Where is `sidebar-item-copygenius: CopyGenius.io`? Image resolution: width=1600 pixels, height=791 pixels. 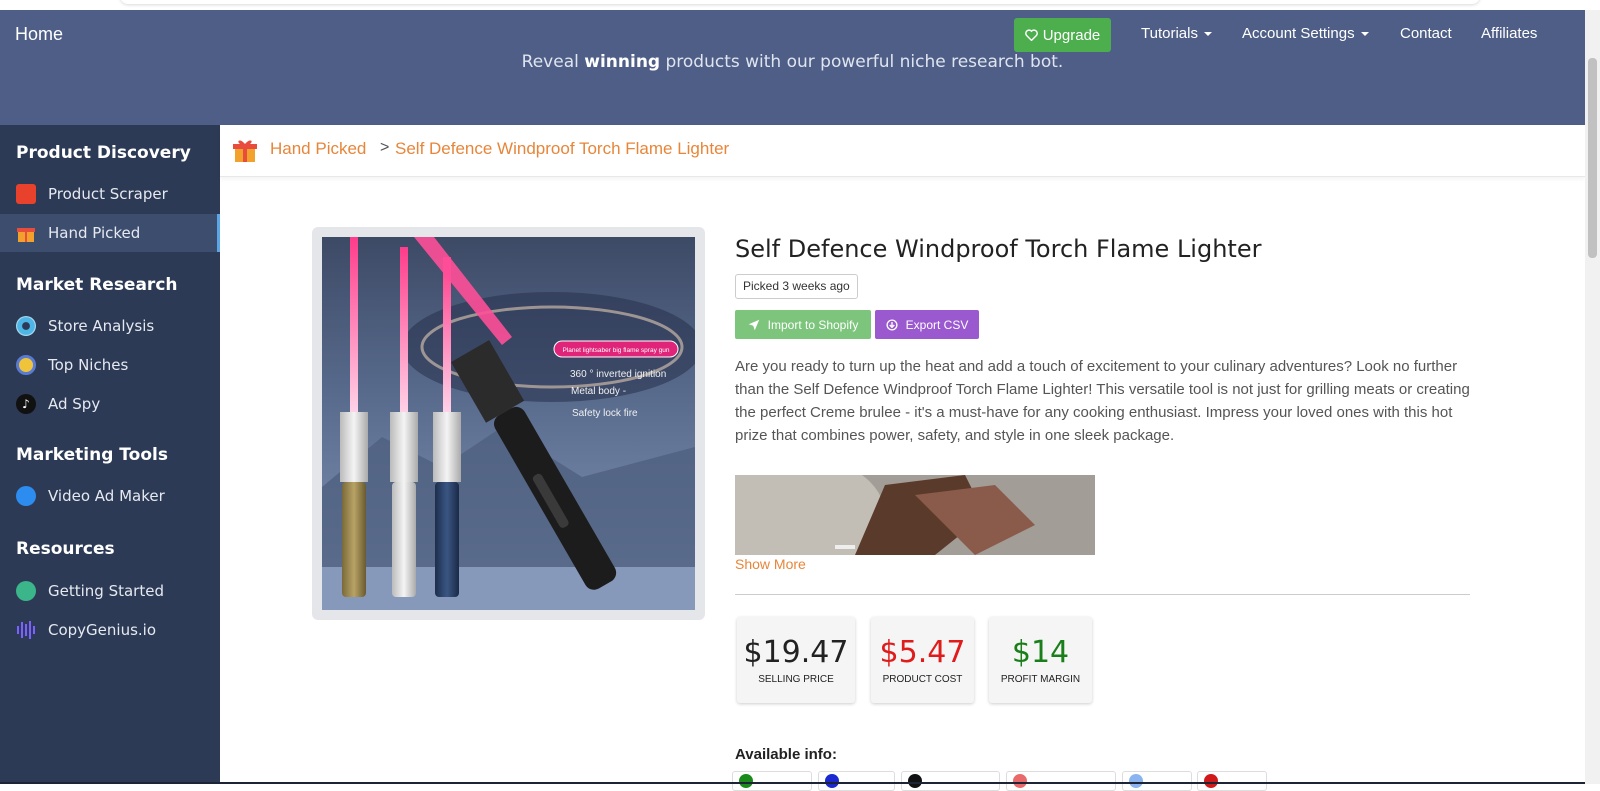
sidebar-item-copygenius: CopyGenius.io is located at coordinates (110, 630).